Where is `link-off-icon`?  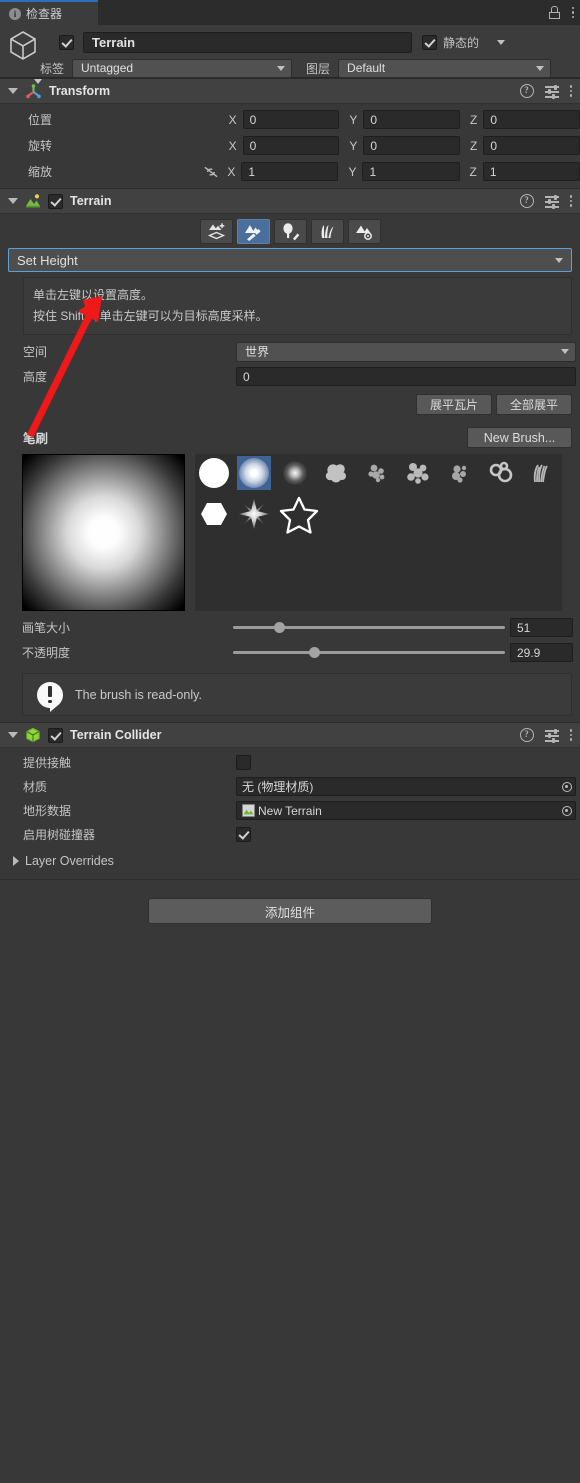 link-off-icon is located at coordinates (211, 172).